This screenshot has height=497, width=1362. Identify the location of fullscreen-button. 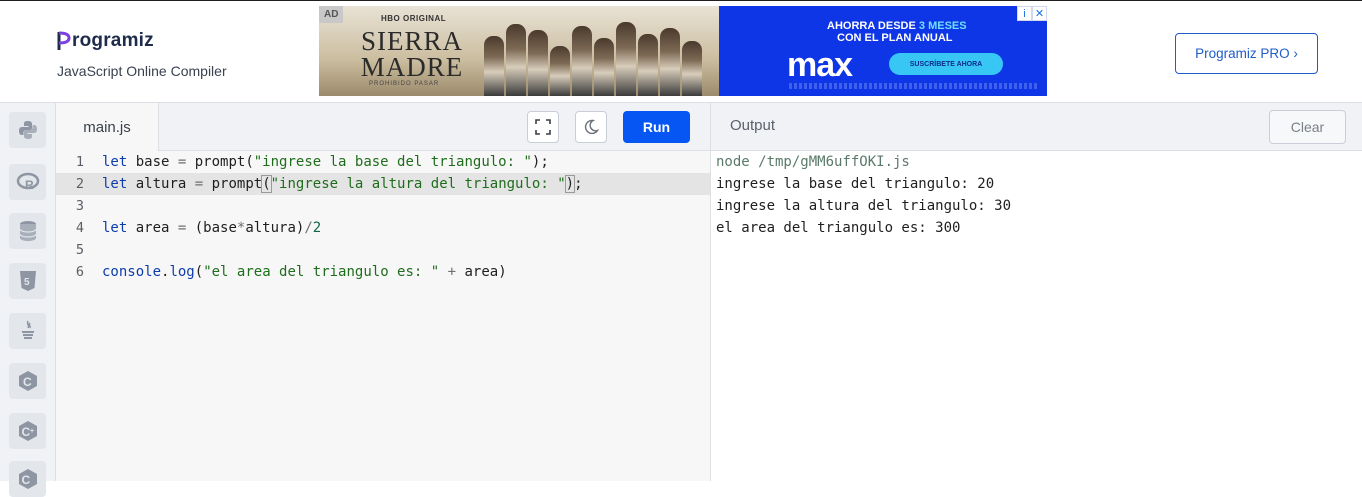
(543, 127).